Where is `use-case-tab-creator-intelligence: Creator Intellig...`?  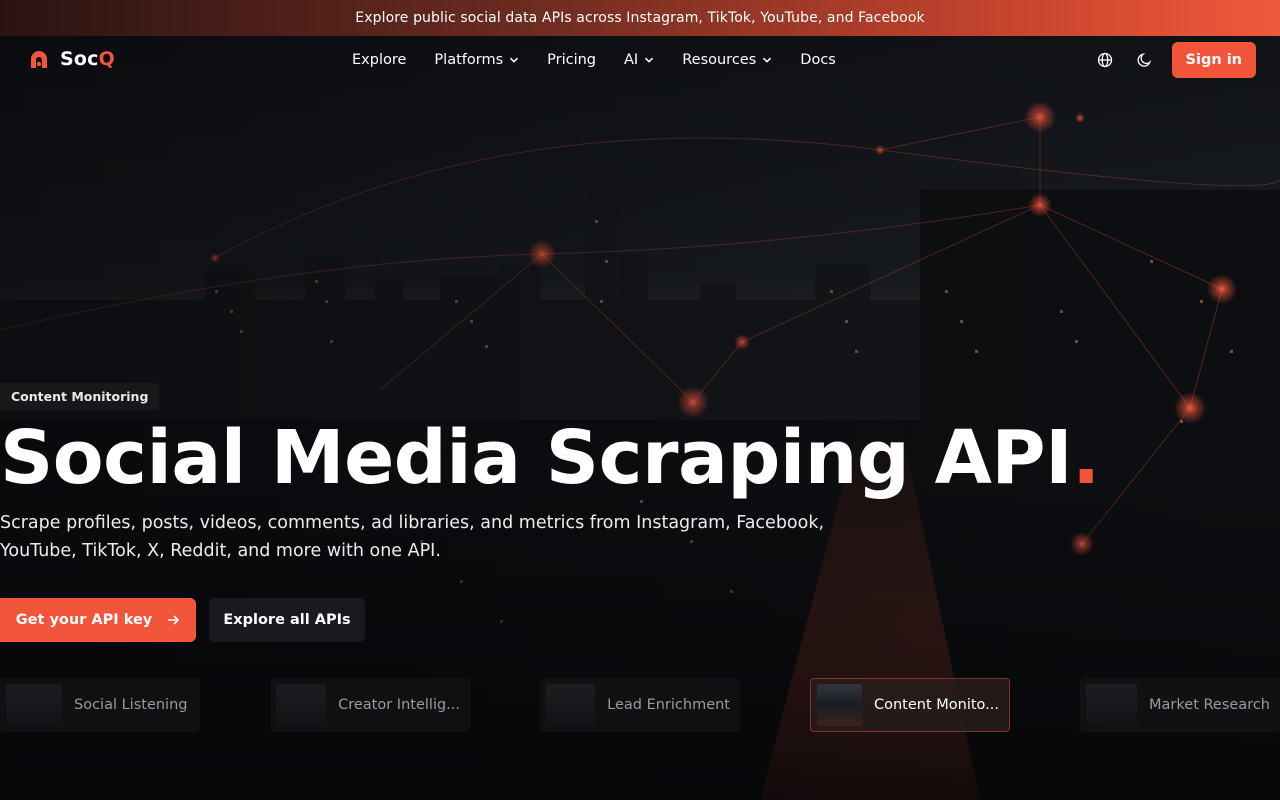
use-case-tab-creator-intelligence: Creator Intellig... is located at coordinates (370, 705).